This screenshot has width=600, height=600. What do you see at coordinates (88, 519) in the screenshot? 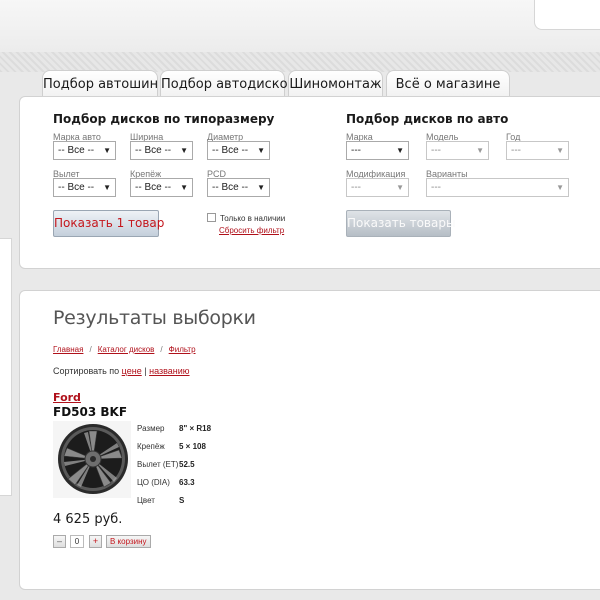
I see `product-price: 4 625 руб.` at bounding box center [88, 519].